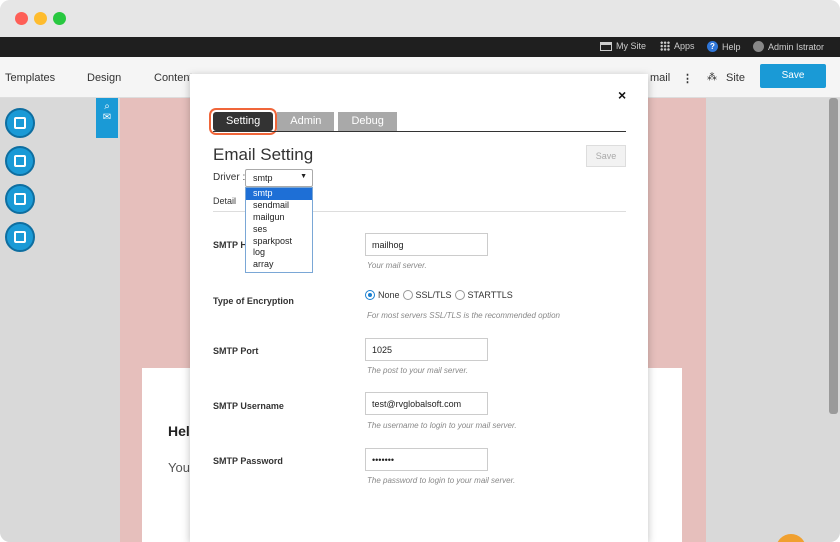  What do you see at coordinates (712, 77) in the screenshot?
I see `sitemap-icon: ⁂` at bounding box center [712, 77].